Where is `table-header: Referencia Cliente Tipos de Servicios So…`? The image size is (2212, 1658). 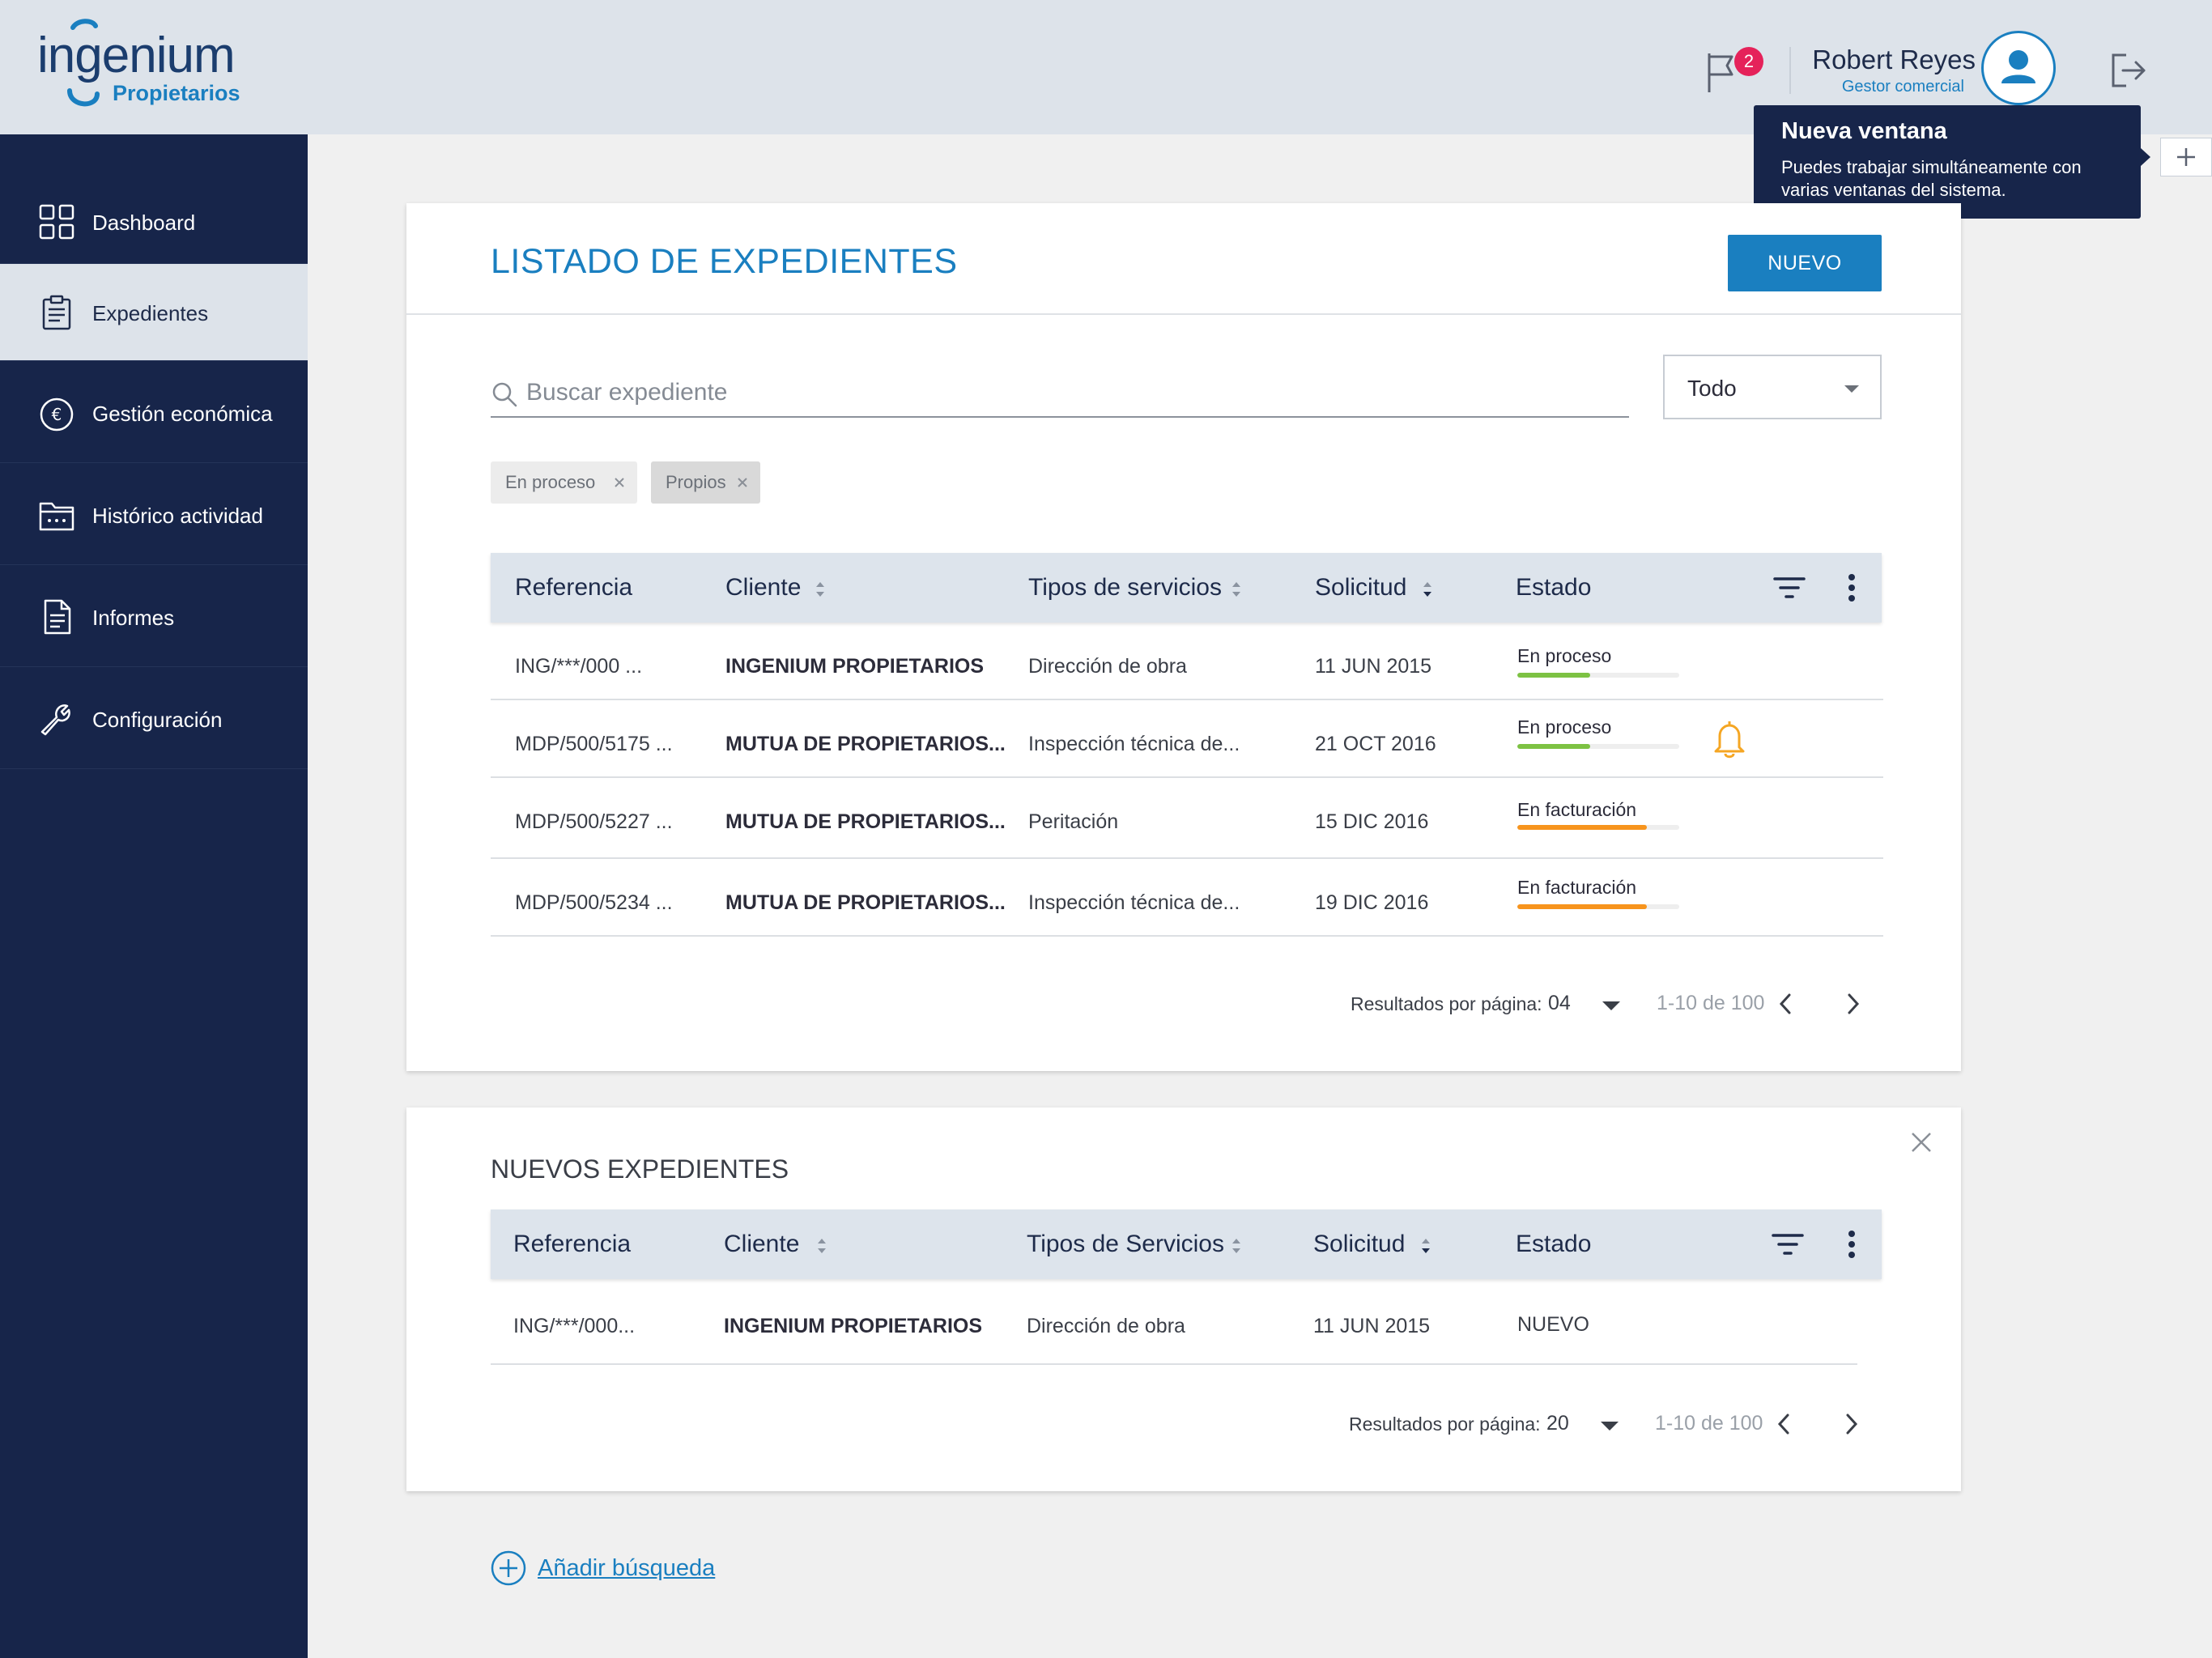
table-header: Referencia Cliente Tipos de Servicios So… is located at coordinates (1187, 1244).